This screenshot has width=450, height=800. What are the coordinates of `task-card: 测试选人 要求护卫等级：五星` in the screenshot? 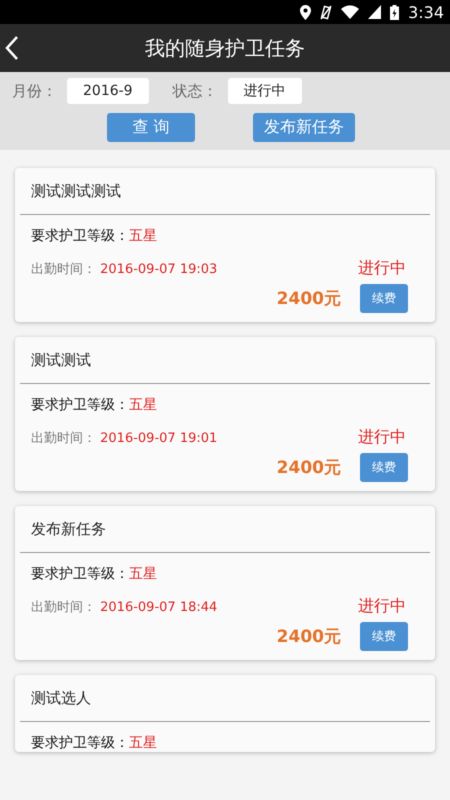 It's located at (225, 713).